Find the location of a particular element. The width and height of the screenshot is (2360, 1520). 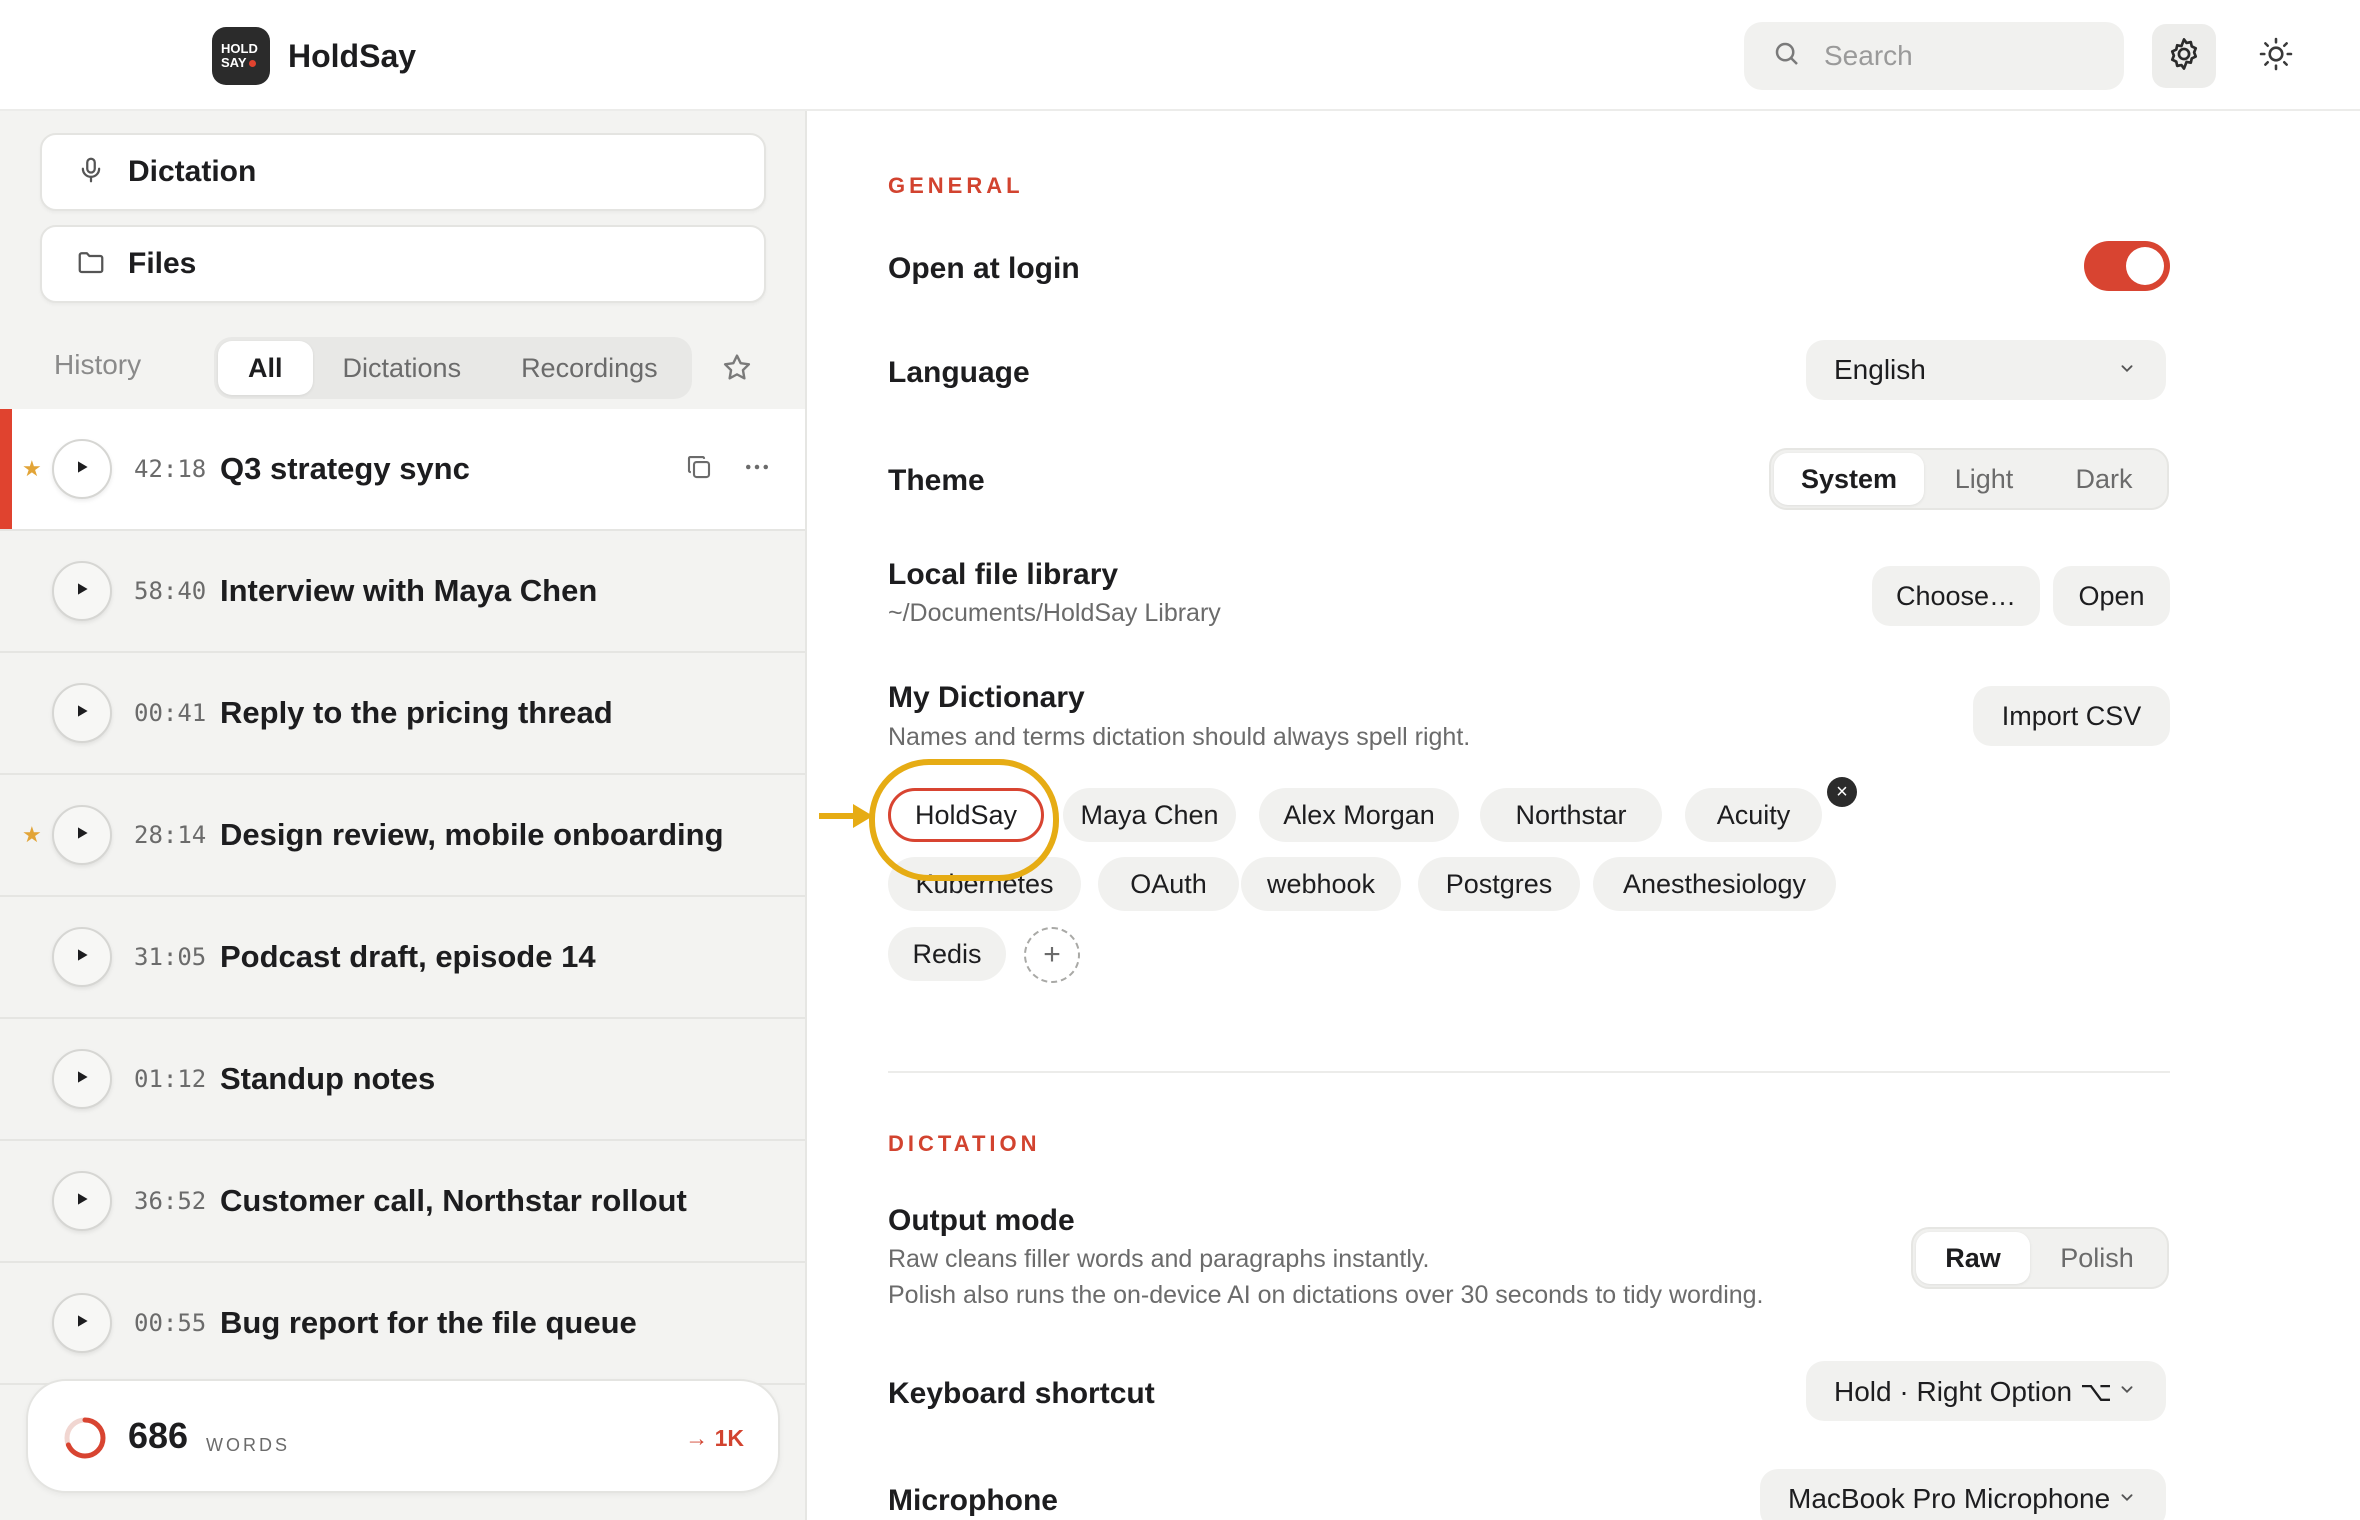

item-title: Podcast draft, episode 14 is located at coordinates (408, 956).